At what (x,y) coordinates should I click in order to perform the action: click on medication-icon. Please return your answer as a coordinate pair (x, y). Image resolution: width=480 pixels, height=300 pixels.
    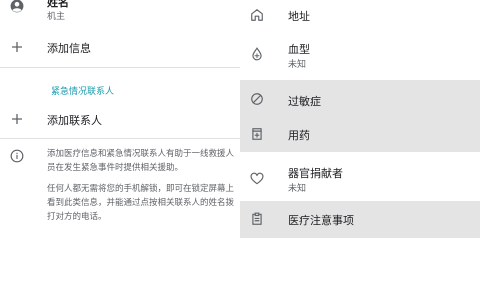
    Looking at the image, I should click on (257, 134).